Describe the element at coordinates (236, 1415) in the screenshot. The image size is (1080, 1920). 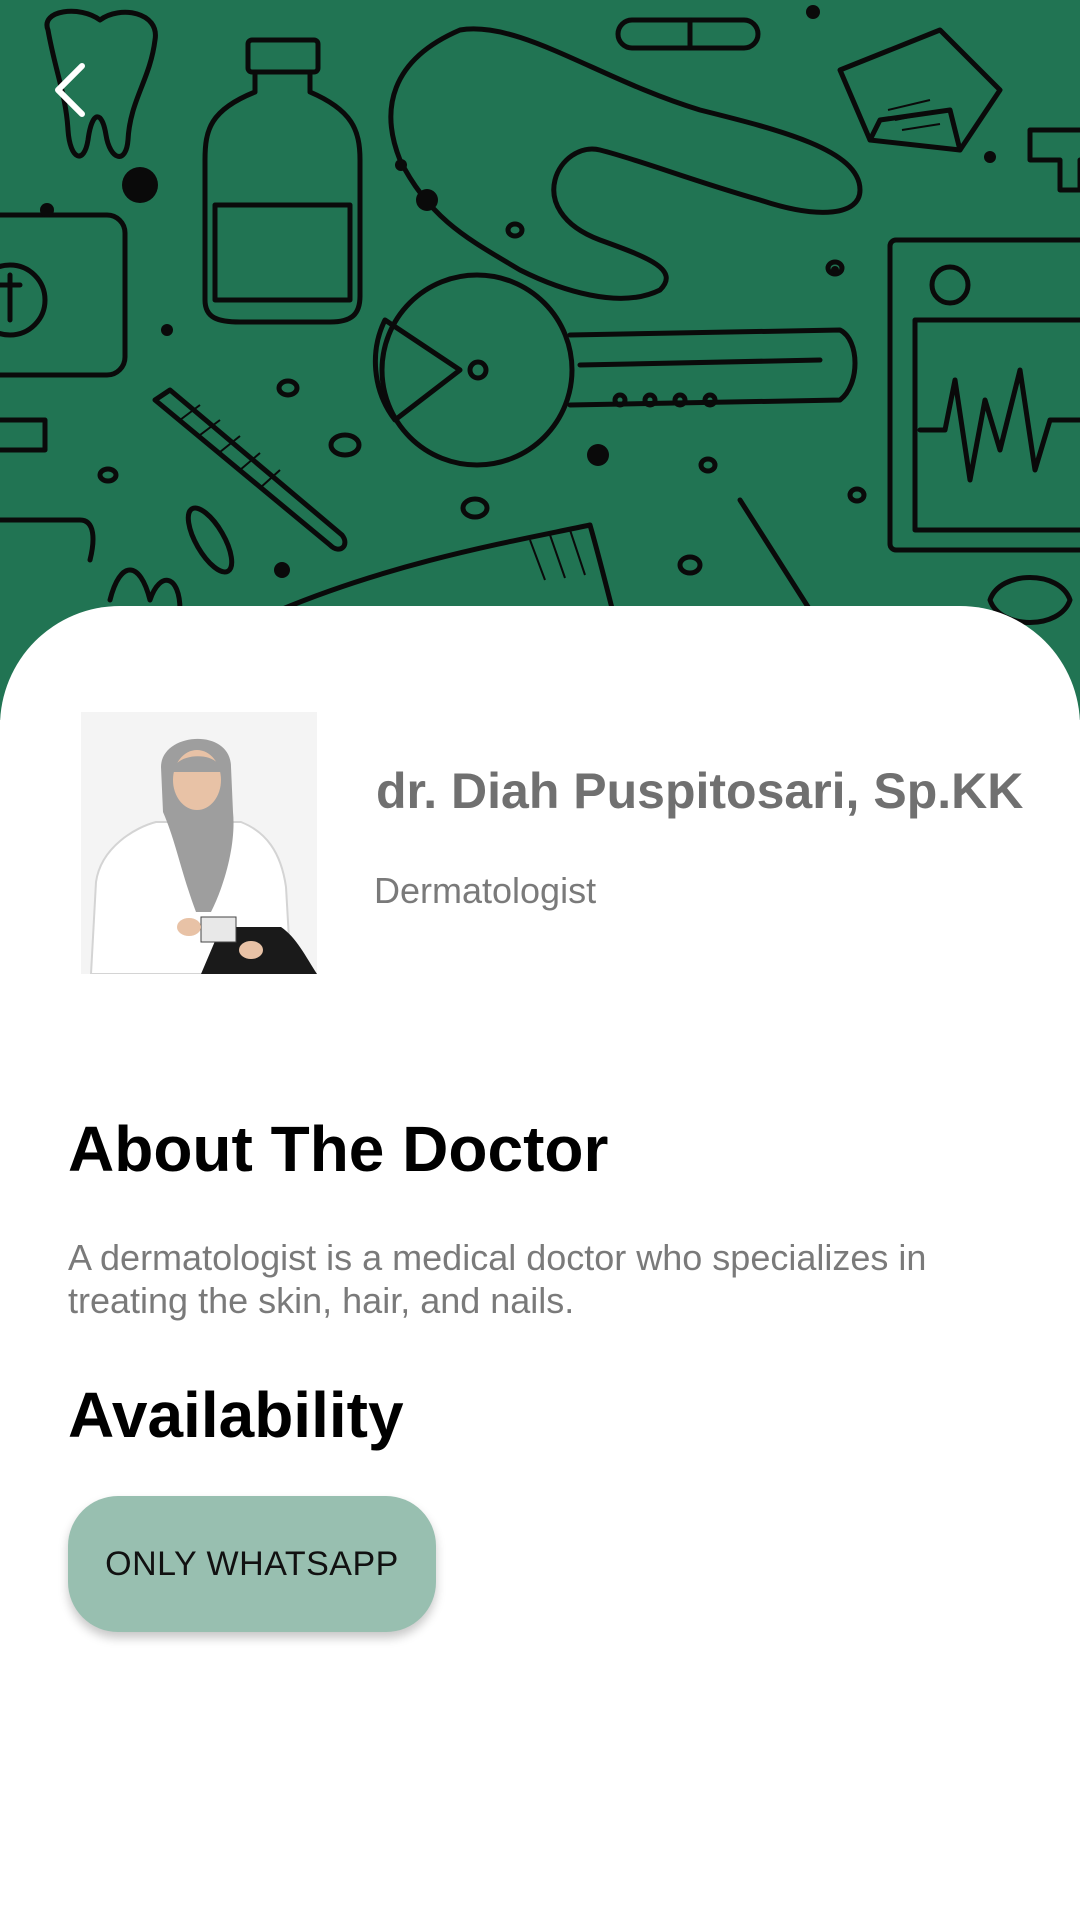
I see `availability-title: Availability` at that location.